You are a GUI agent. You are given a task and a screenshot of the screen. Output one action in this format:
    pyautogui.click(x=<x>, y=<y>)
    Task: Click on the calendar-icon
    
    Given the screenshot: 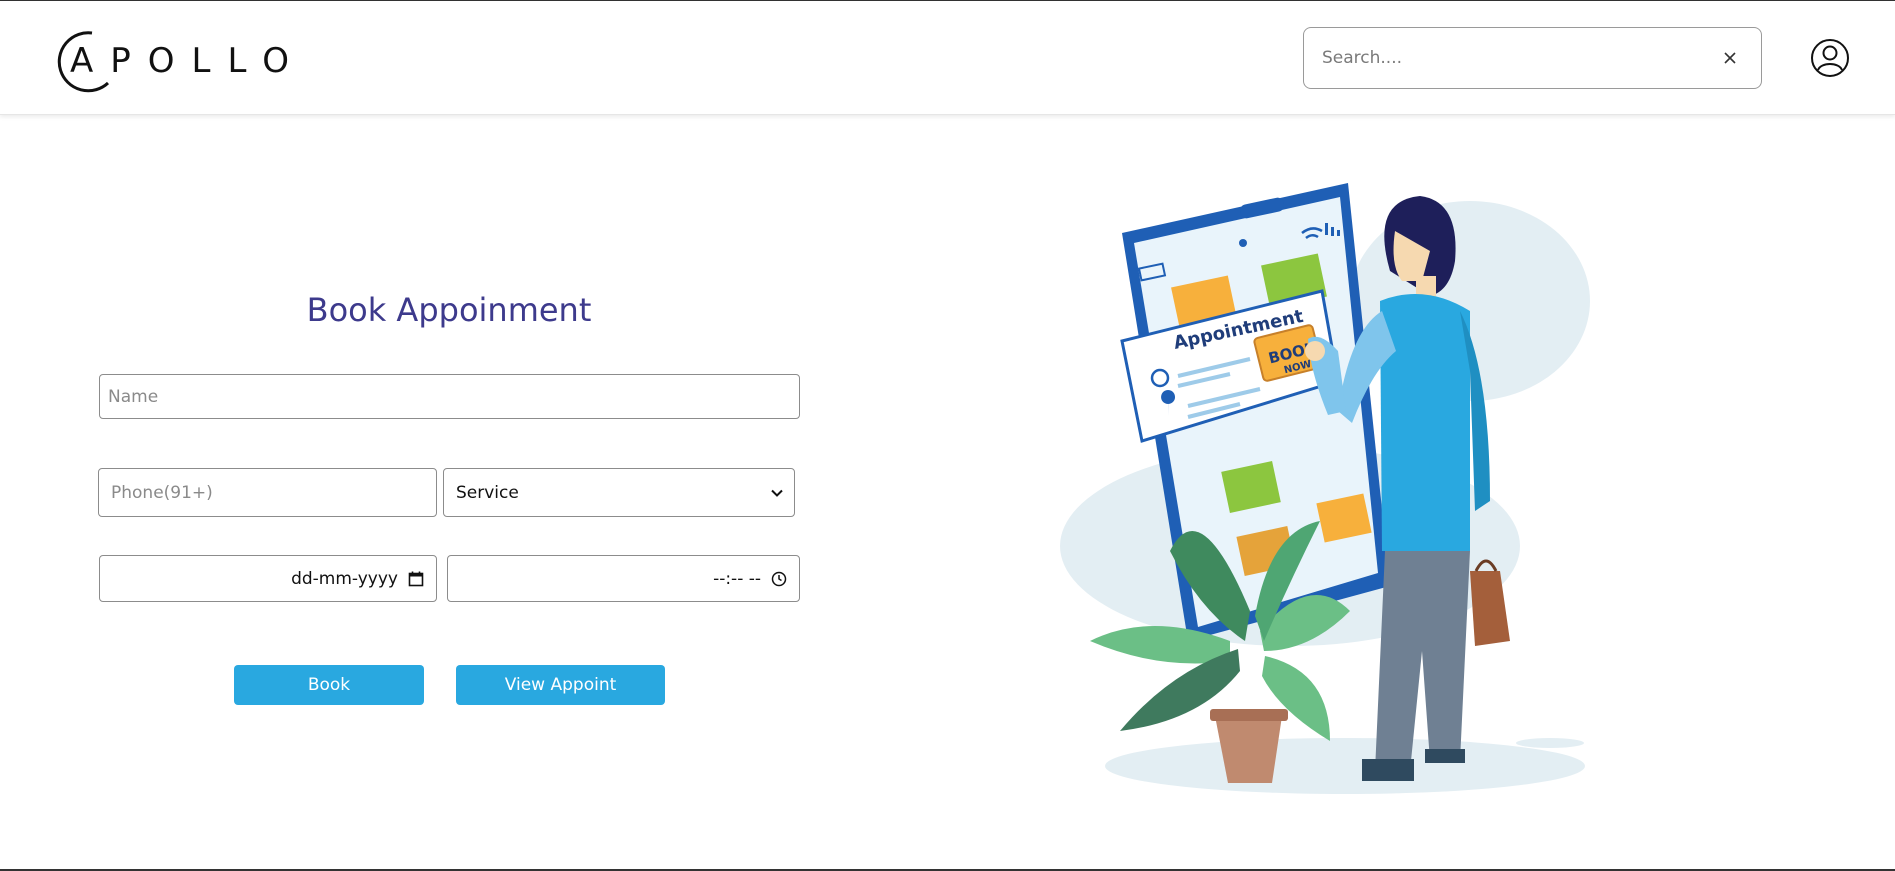 What is the action you would take?
    pyautogui.click(x=416, y=579)
    